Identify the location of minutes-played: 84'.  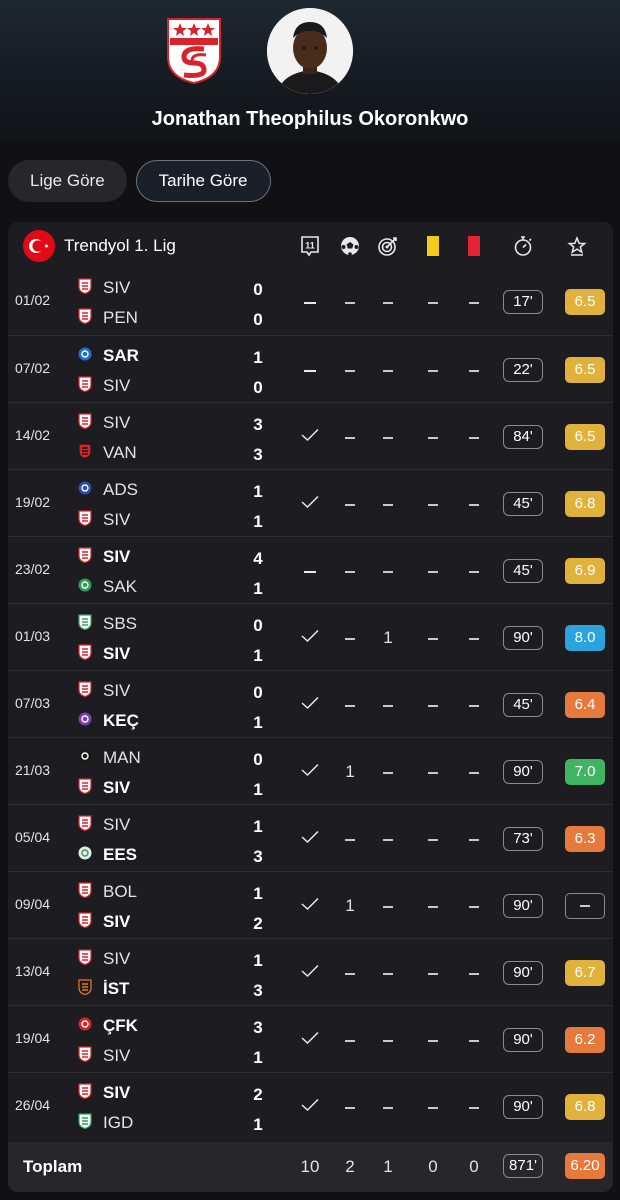
(523, 437).